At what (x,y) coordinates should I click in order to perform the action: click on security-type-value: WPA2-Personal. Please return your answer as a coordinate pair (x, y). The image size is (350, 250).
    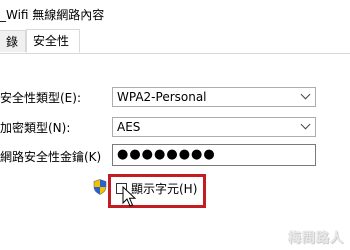
    Looking at the image, I should click on (162, 97).